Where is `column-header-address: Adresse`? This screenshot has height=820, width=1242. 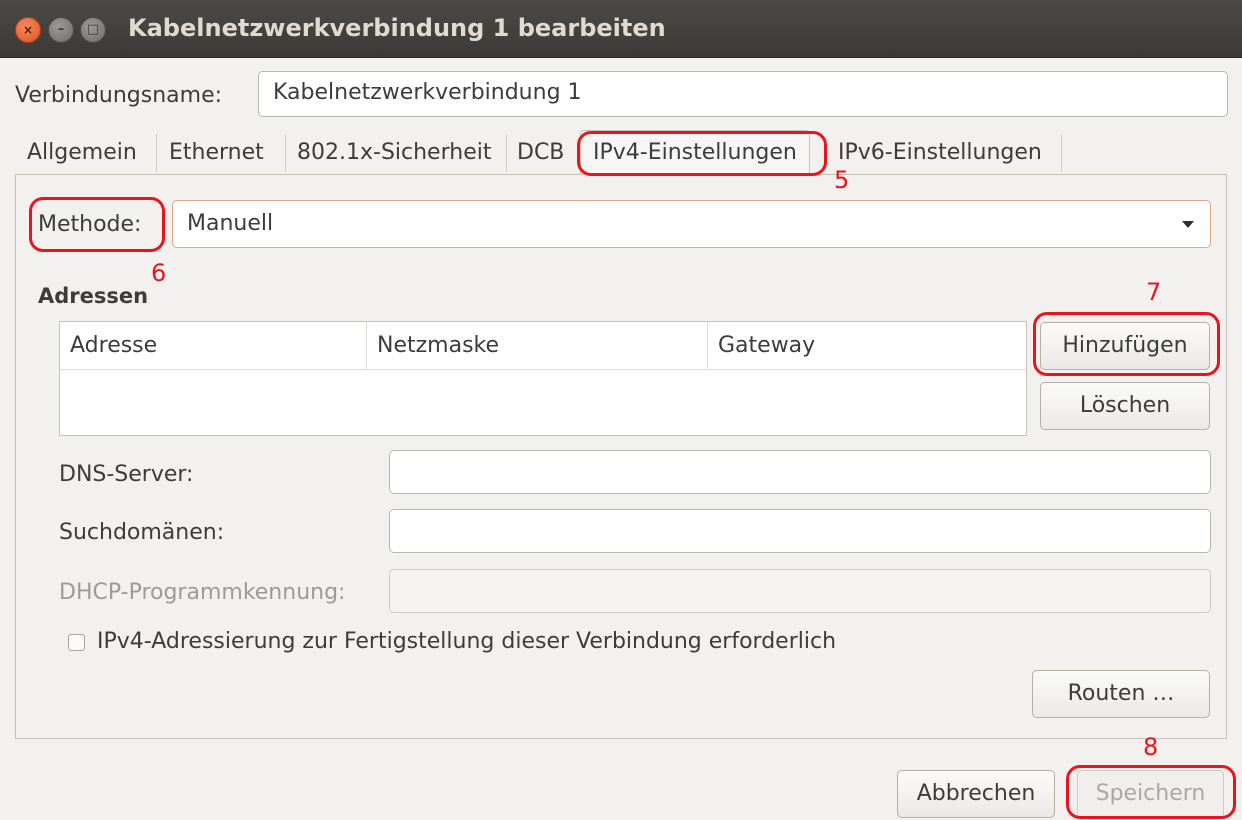
column-header-address: Adresse is located at coordinates (213, 346).